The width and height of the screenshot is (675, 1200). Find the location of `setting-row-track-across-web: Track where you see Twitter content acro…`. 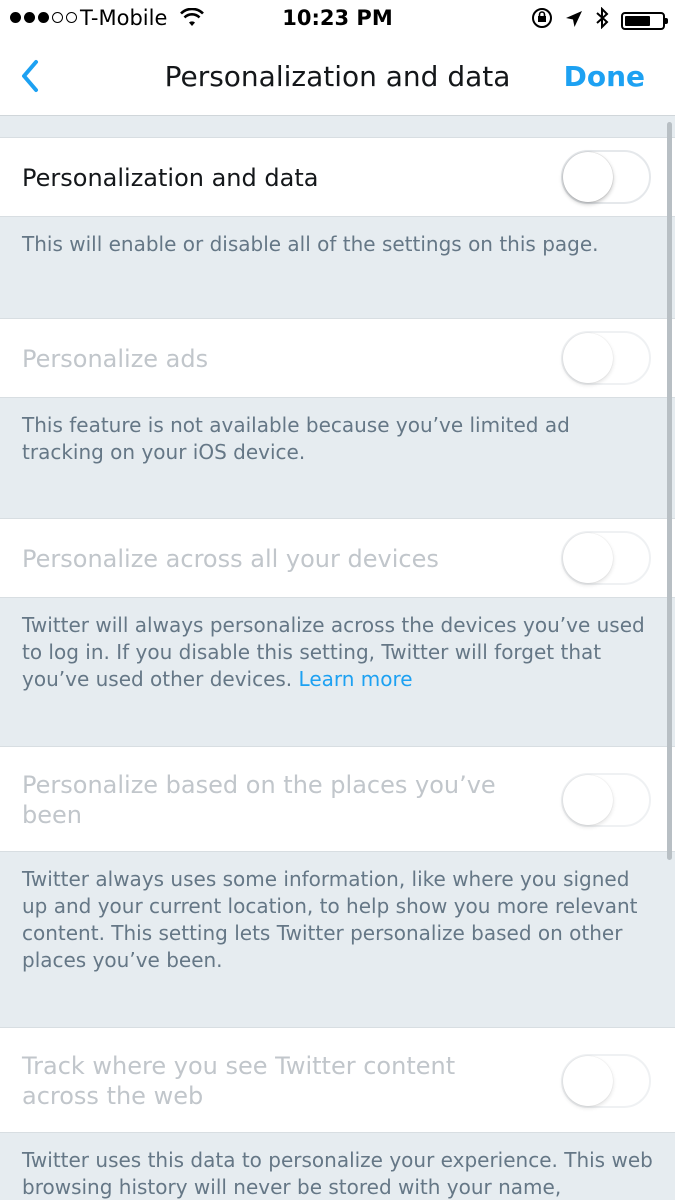

setting-row-track-across-web: Track where you see Twitter content acro… is located at coordinates (337, 1080).